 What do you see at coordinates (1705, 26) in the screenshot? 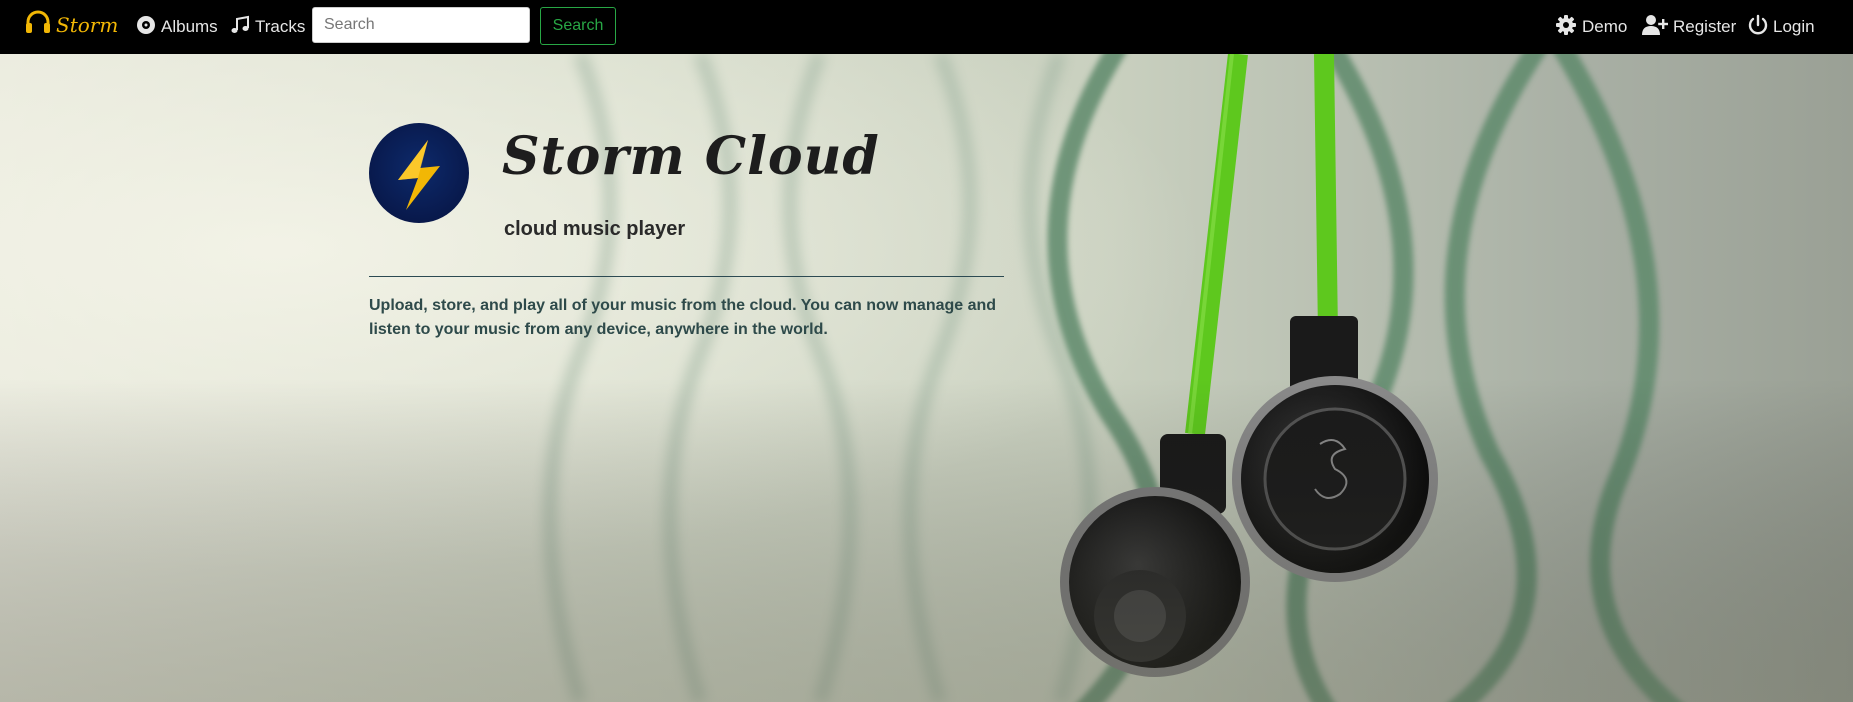
I see `nav-register-label: Register` at bounding box center [1705, 26].